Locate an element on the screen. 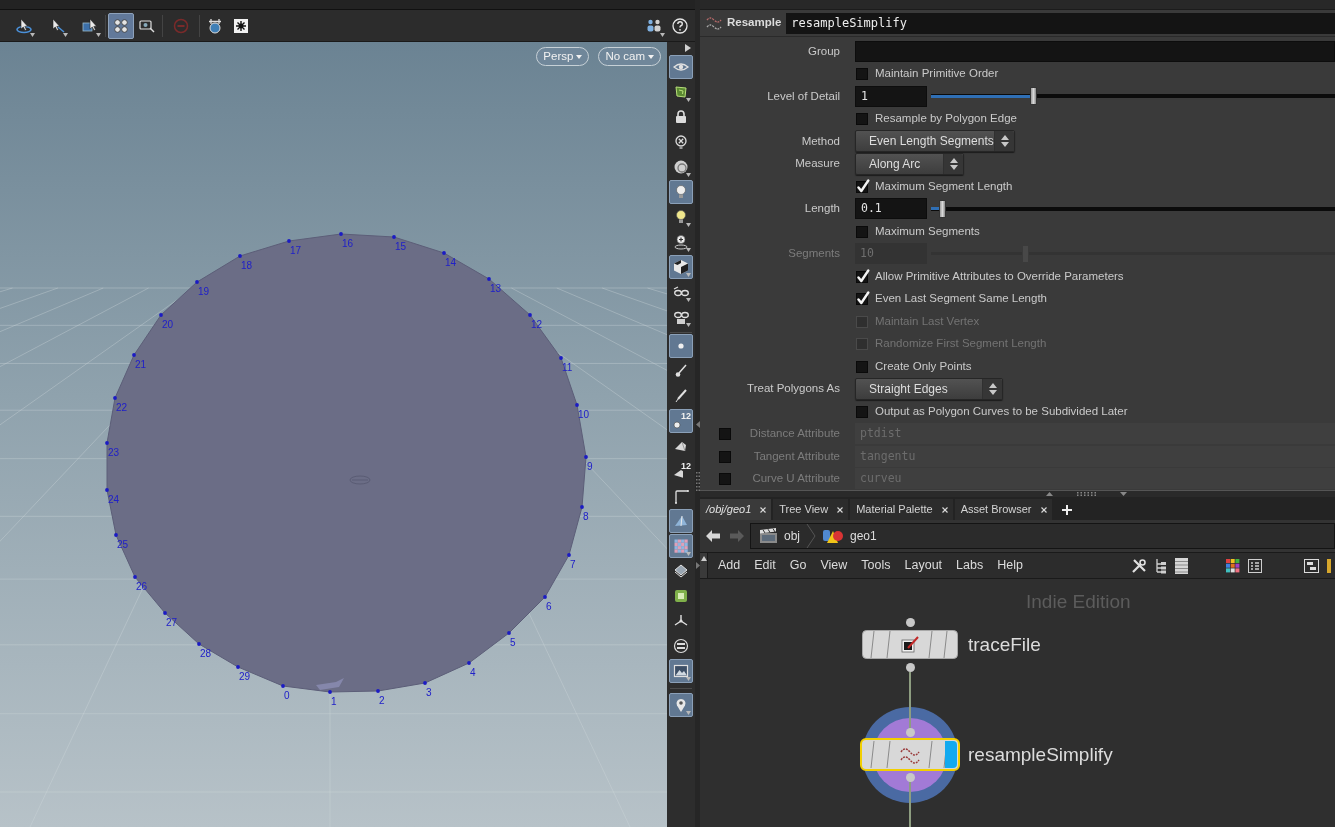 The height and width of the screenshot is (827, 1335). point-number: 3 is located at coordinates (429, 692).